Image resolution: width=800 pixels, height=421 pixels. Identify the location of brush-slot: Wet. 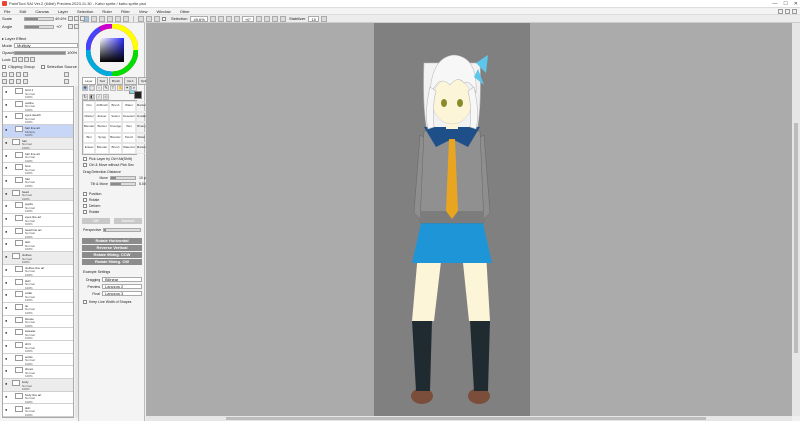
(129, 127).